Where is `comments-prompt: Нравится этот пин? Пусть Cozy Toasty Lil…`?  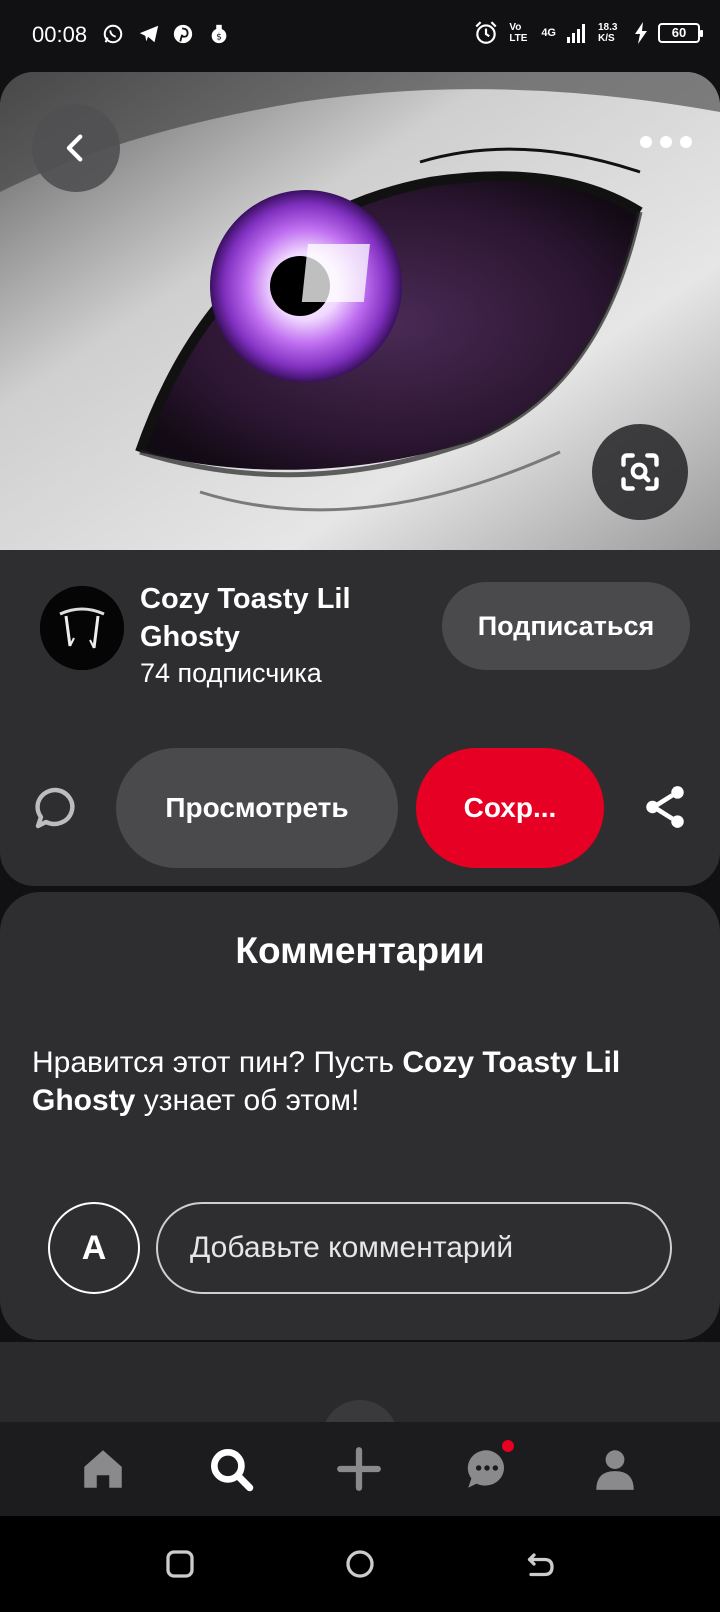
comments-prompt: Нравится этот пин? Пусть Cozy Toasty Lil… is located at coordinates (362, 1082).